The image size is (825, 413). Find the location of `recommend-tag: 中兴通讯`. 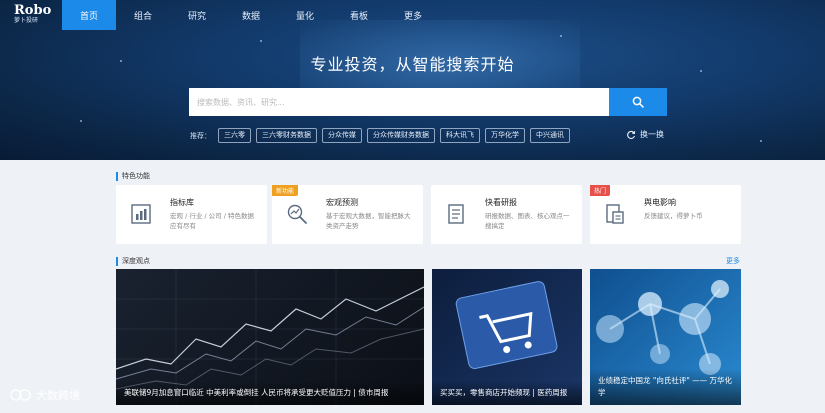

recommend-tag: 中兴通讯 is located at coordinates (550, 135).